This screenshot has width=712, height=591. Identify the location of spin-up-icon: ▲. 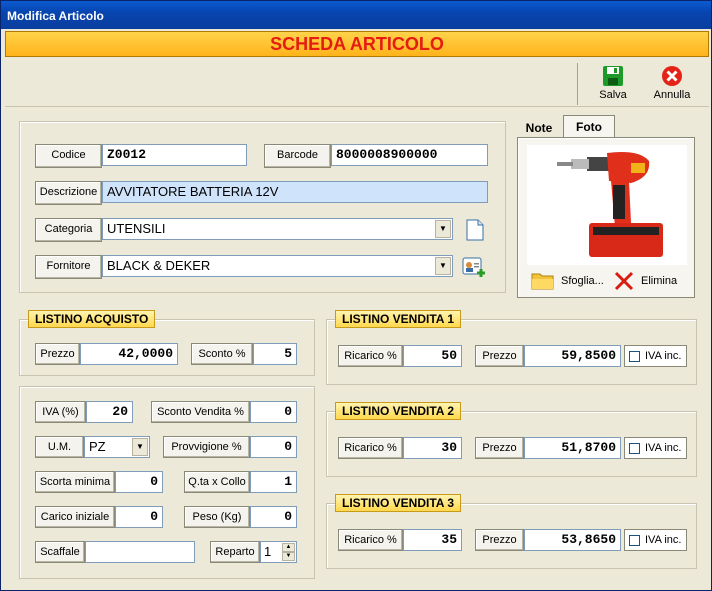
(288, 547).